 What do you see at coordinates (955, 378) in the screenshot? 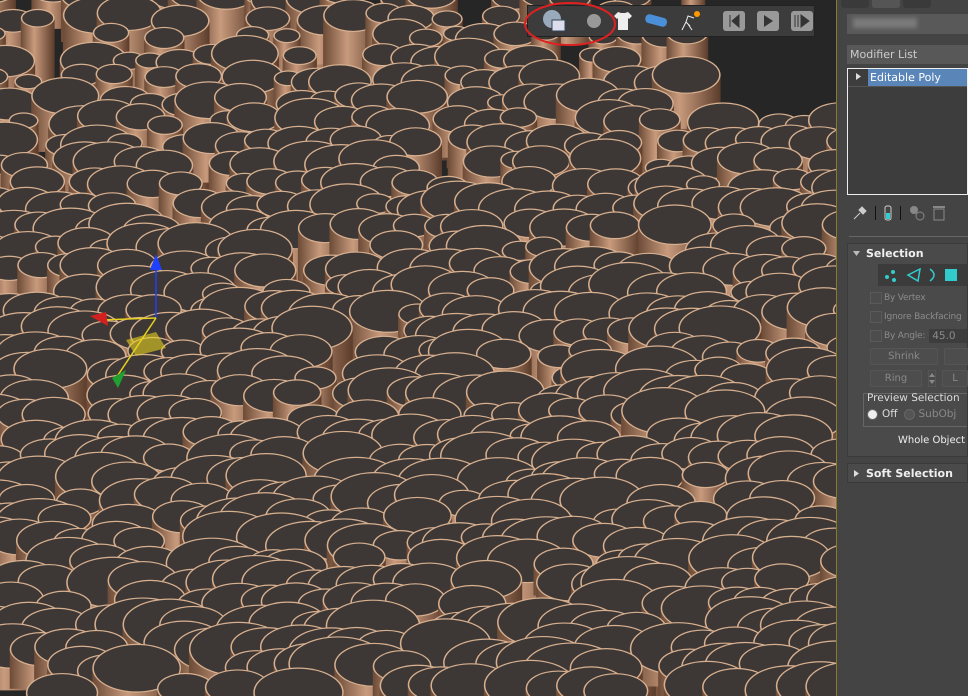
I see `ring-loop-button: L` at bounding box center [955, 378].